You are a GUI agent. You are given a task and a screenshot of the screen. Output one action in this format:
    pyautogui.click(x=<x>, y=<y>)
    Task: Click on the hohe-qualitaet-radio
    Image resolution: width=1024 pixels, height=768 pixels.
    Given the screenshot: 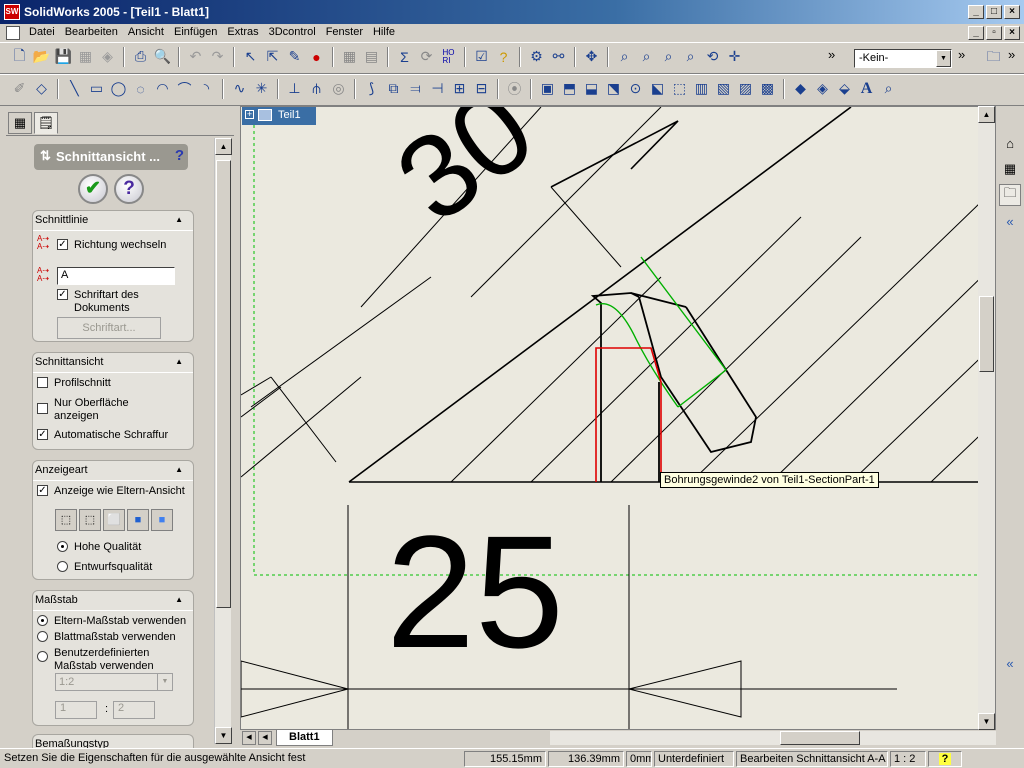 What is the action you would take?
    pyautogui.click(x=62, y=546)
    